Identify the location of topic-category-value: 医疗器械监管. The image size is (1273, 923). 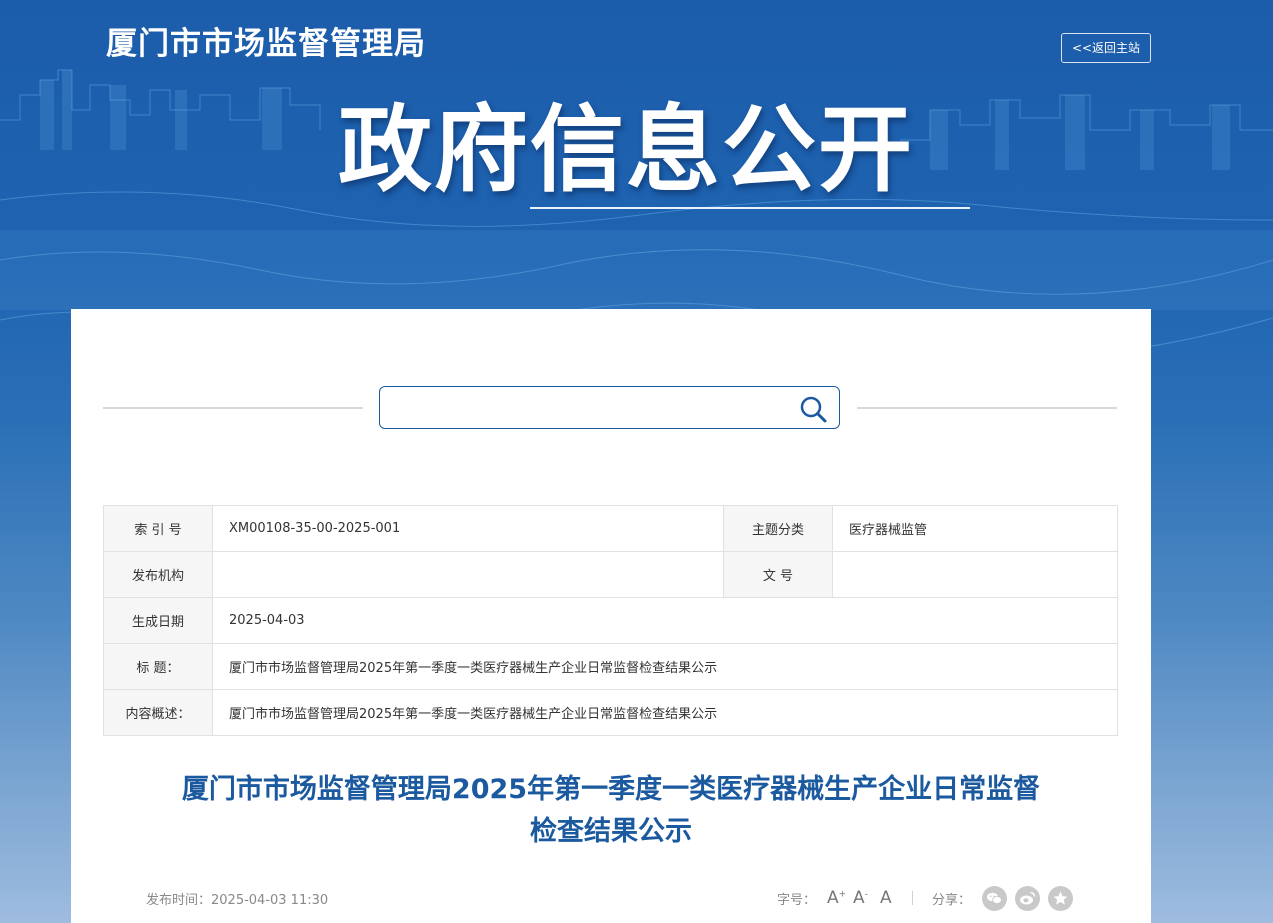
(975, 528).